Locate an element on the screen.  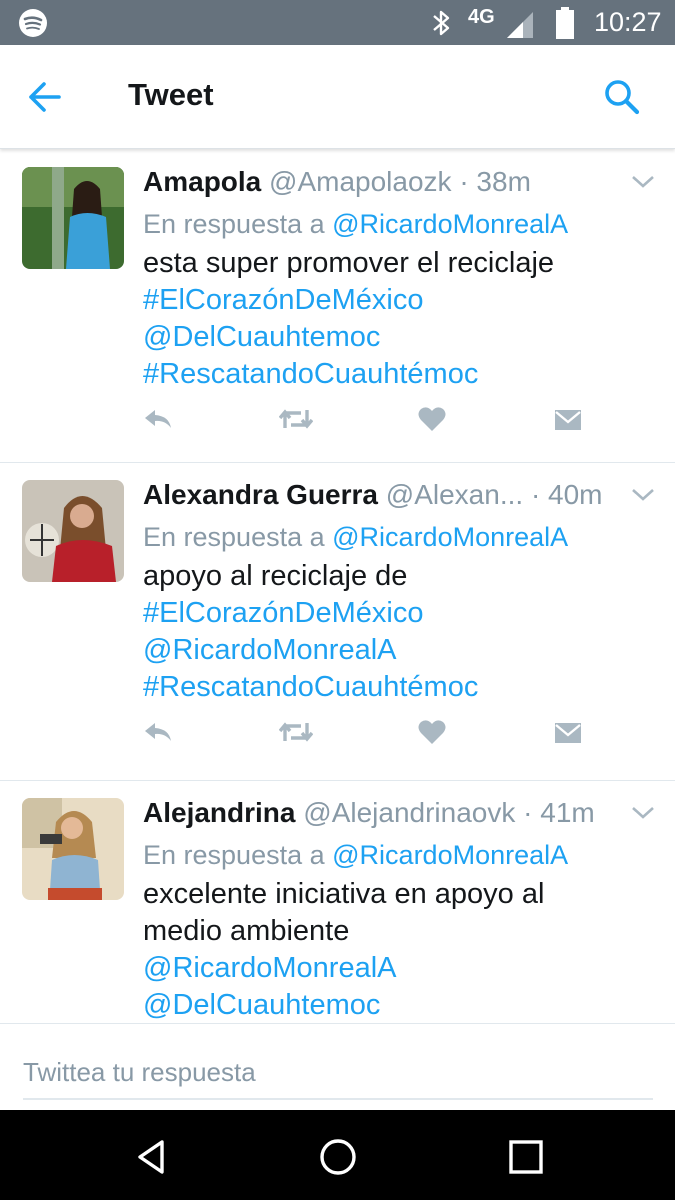
status-bar: 4G 10:27 is located at coordinates (337, 22).